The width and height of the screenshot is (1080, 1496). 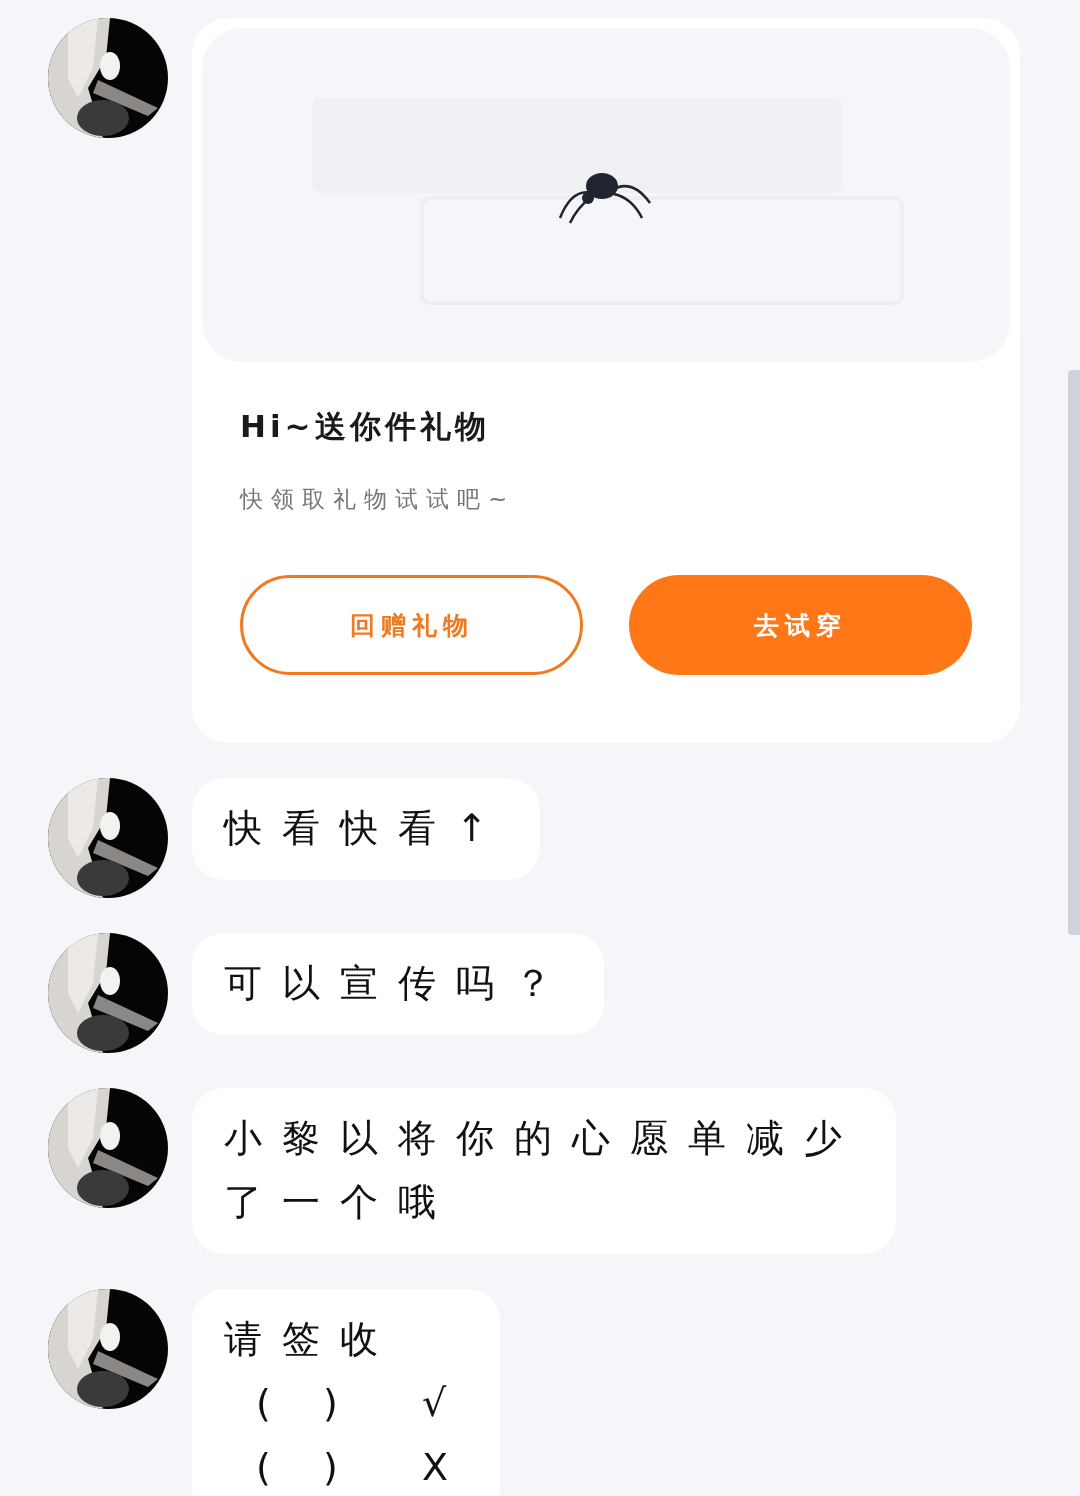 What do you see at coordinates (398, 984) in the screenshot?
I see `message-bubble: 可以宣传吗？` at bounding box center [398, 984].